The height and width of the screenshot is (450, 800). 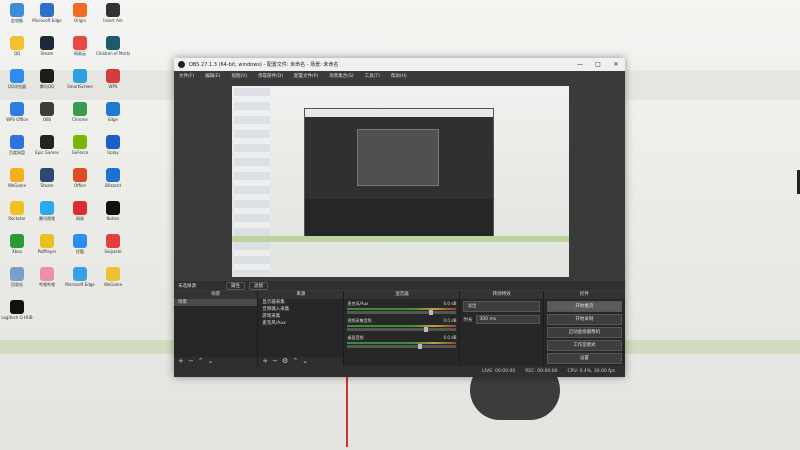 What do you see at coordinates (239, 76) in the screenshot?
I see `menu-view: 视图(V)` at bounding box center [239, 76].